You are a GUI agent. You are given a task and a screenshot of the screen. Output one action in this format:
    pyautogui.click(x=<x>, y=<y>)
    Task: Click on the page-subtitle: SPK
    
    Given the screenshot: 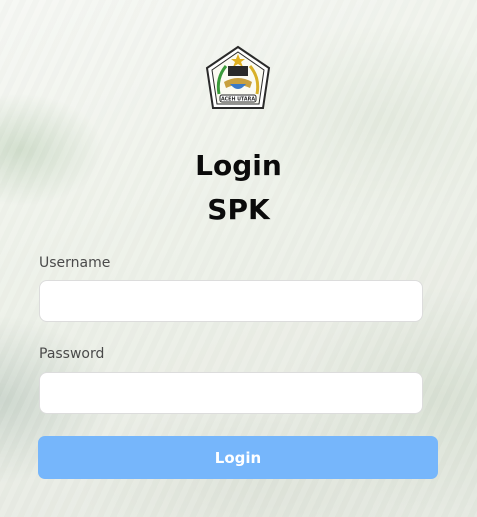 What is the action you would take?
    pyautogui.click(x=238, y=209)
    